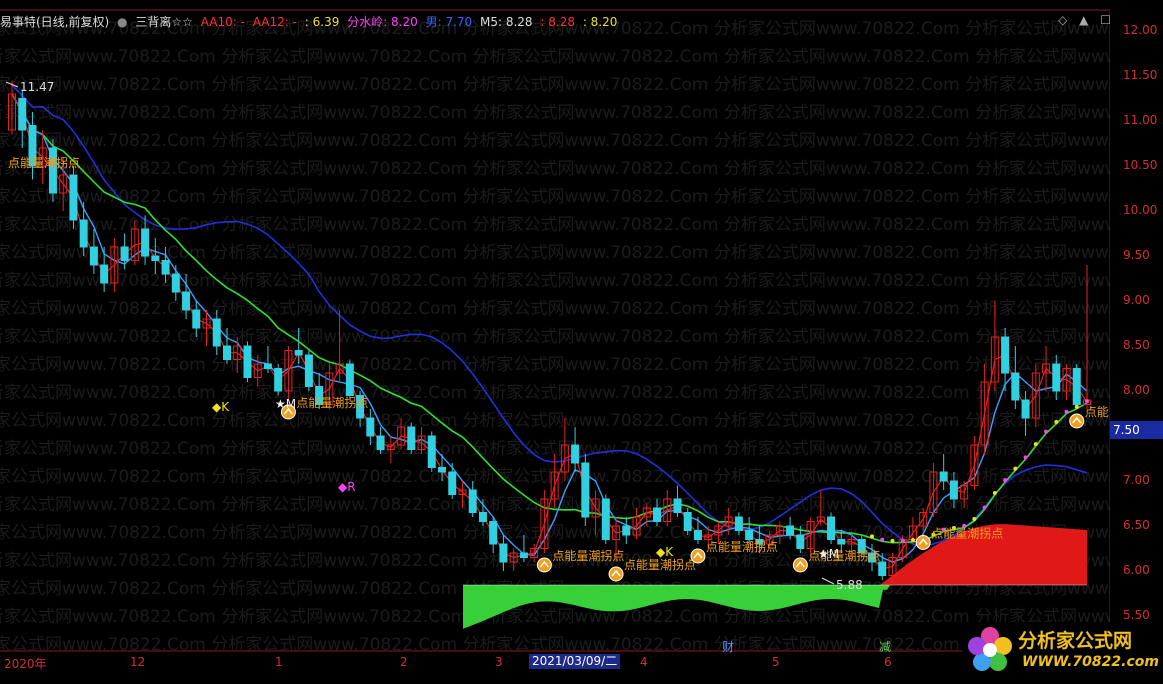 The image size is (1163, 684). What do you see at coordinates (644, 662) in the screenshot?
I see `date-tick: 4` at bounding box center [644, 662].